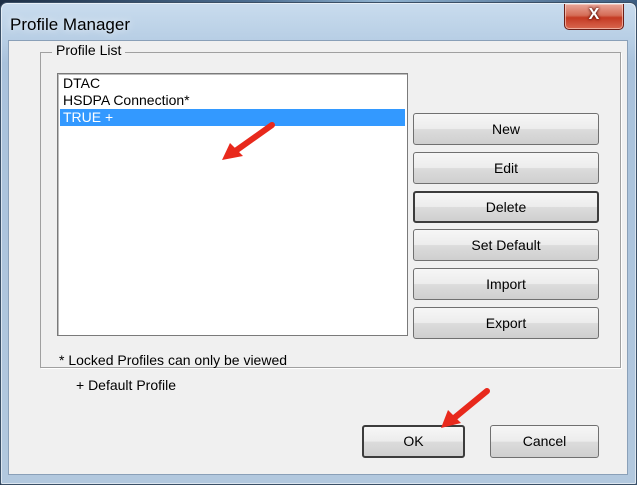 Image resolution: width=637 pixels, height=485 pixels. Describe the element at coordinates (89, 50) in the screenshot. I see `profile-list-group-label: Profile List` at that location.